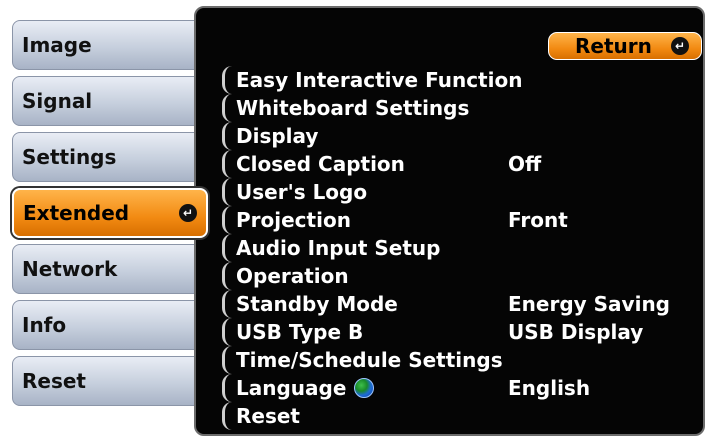 This screenshot has width=709, height=446. I want to click on return-label: Return, so click(613, 46).